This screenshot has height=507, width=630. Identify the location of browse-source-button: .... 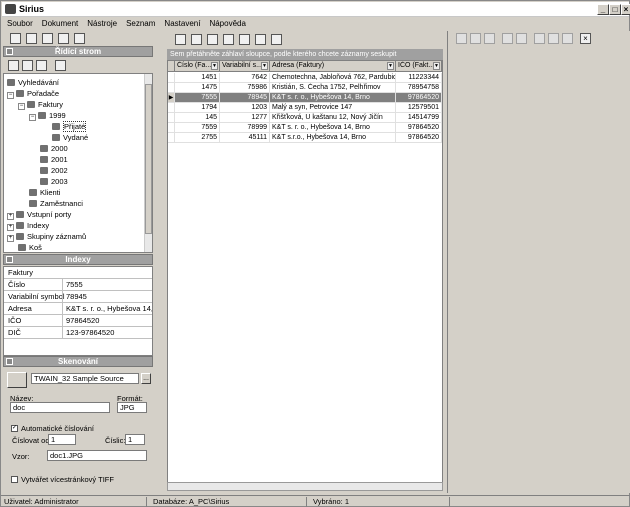
(146, 378).